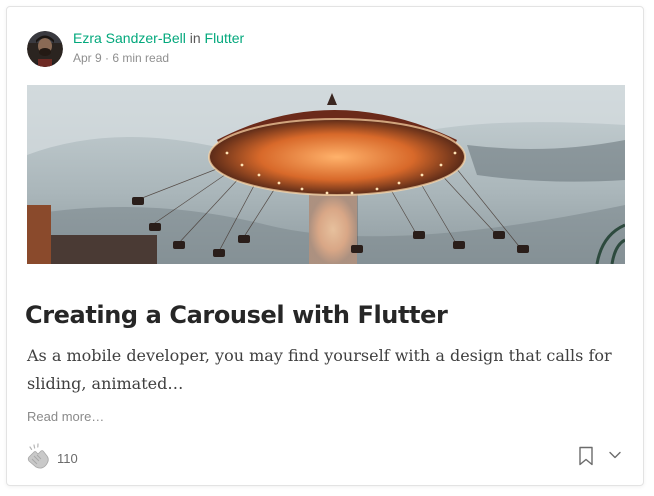 This screenshot has width=654, height=496. What do you see at coordinates (87, 58) in the screenshot?
I see `post-date: Apr 9` at bounding box center [87, 58].